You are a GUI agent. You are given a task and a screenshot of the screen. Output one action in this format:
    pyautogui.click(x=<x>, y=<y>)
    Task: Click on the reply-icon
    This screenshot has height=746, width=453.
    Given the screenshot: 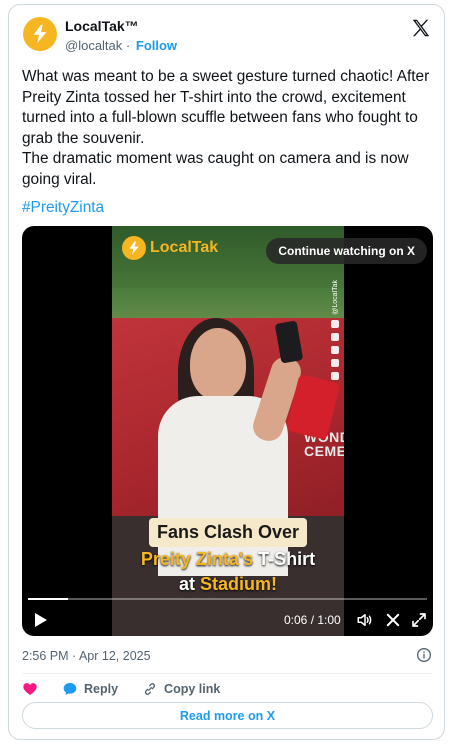 What is the action you would take?
    pyautogui.click(x=70, y=689)
    